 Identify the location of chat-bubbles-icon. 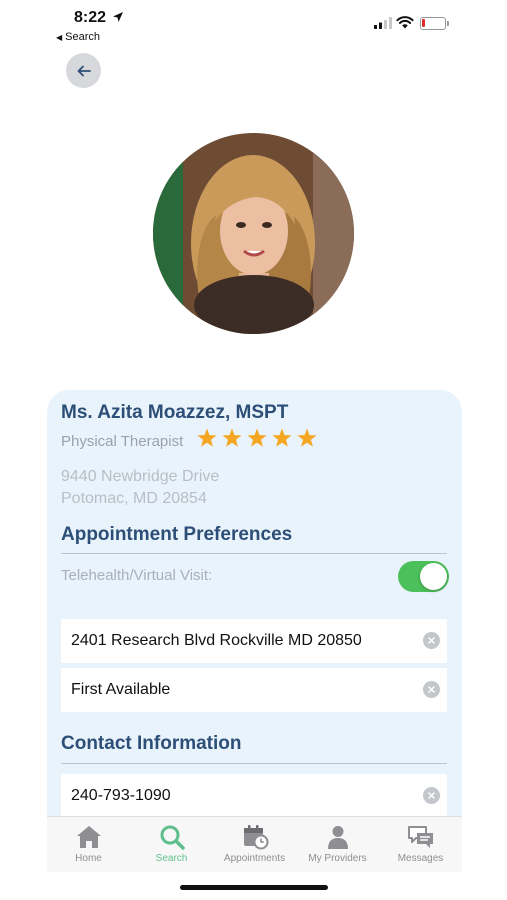
(420, 837).